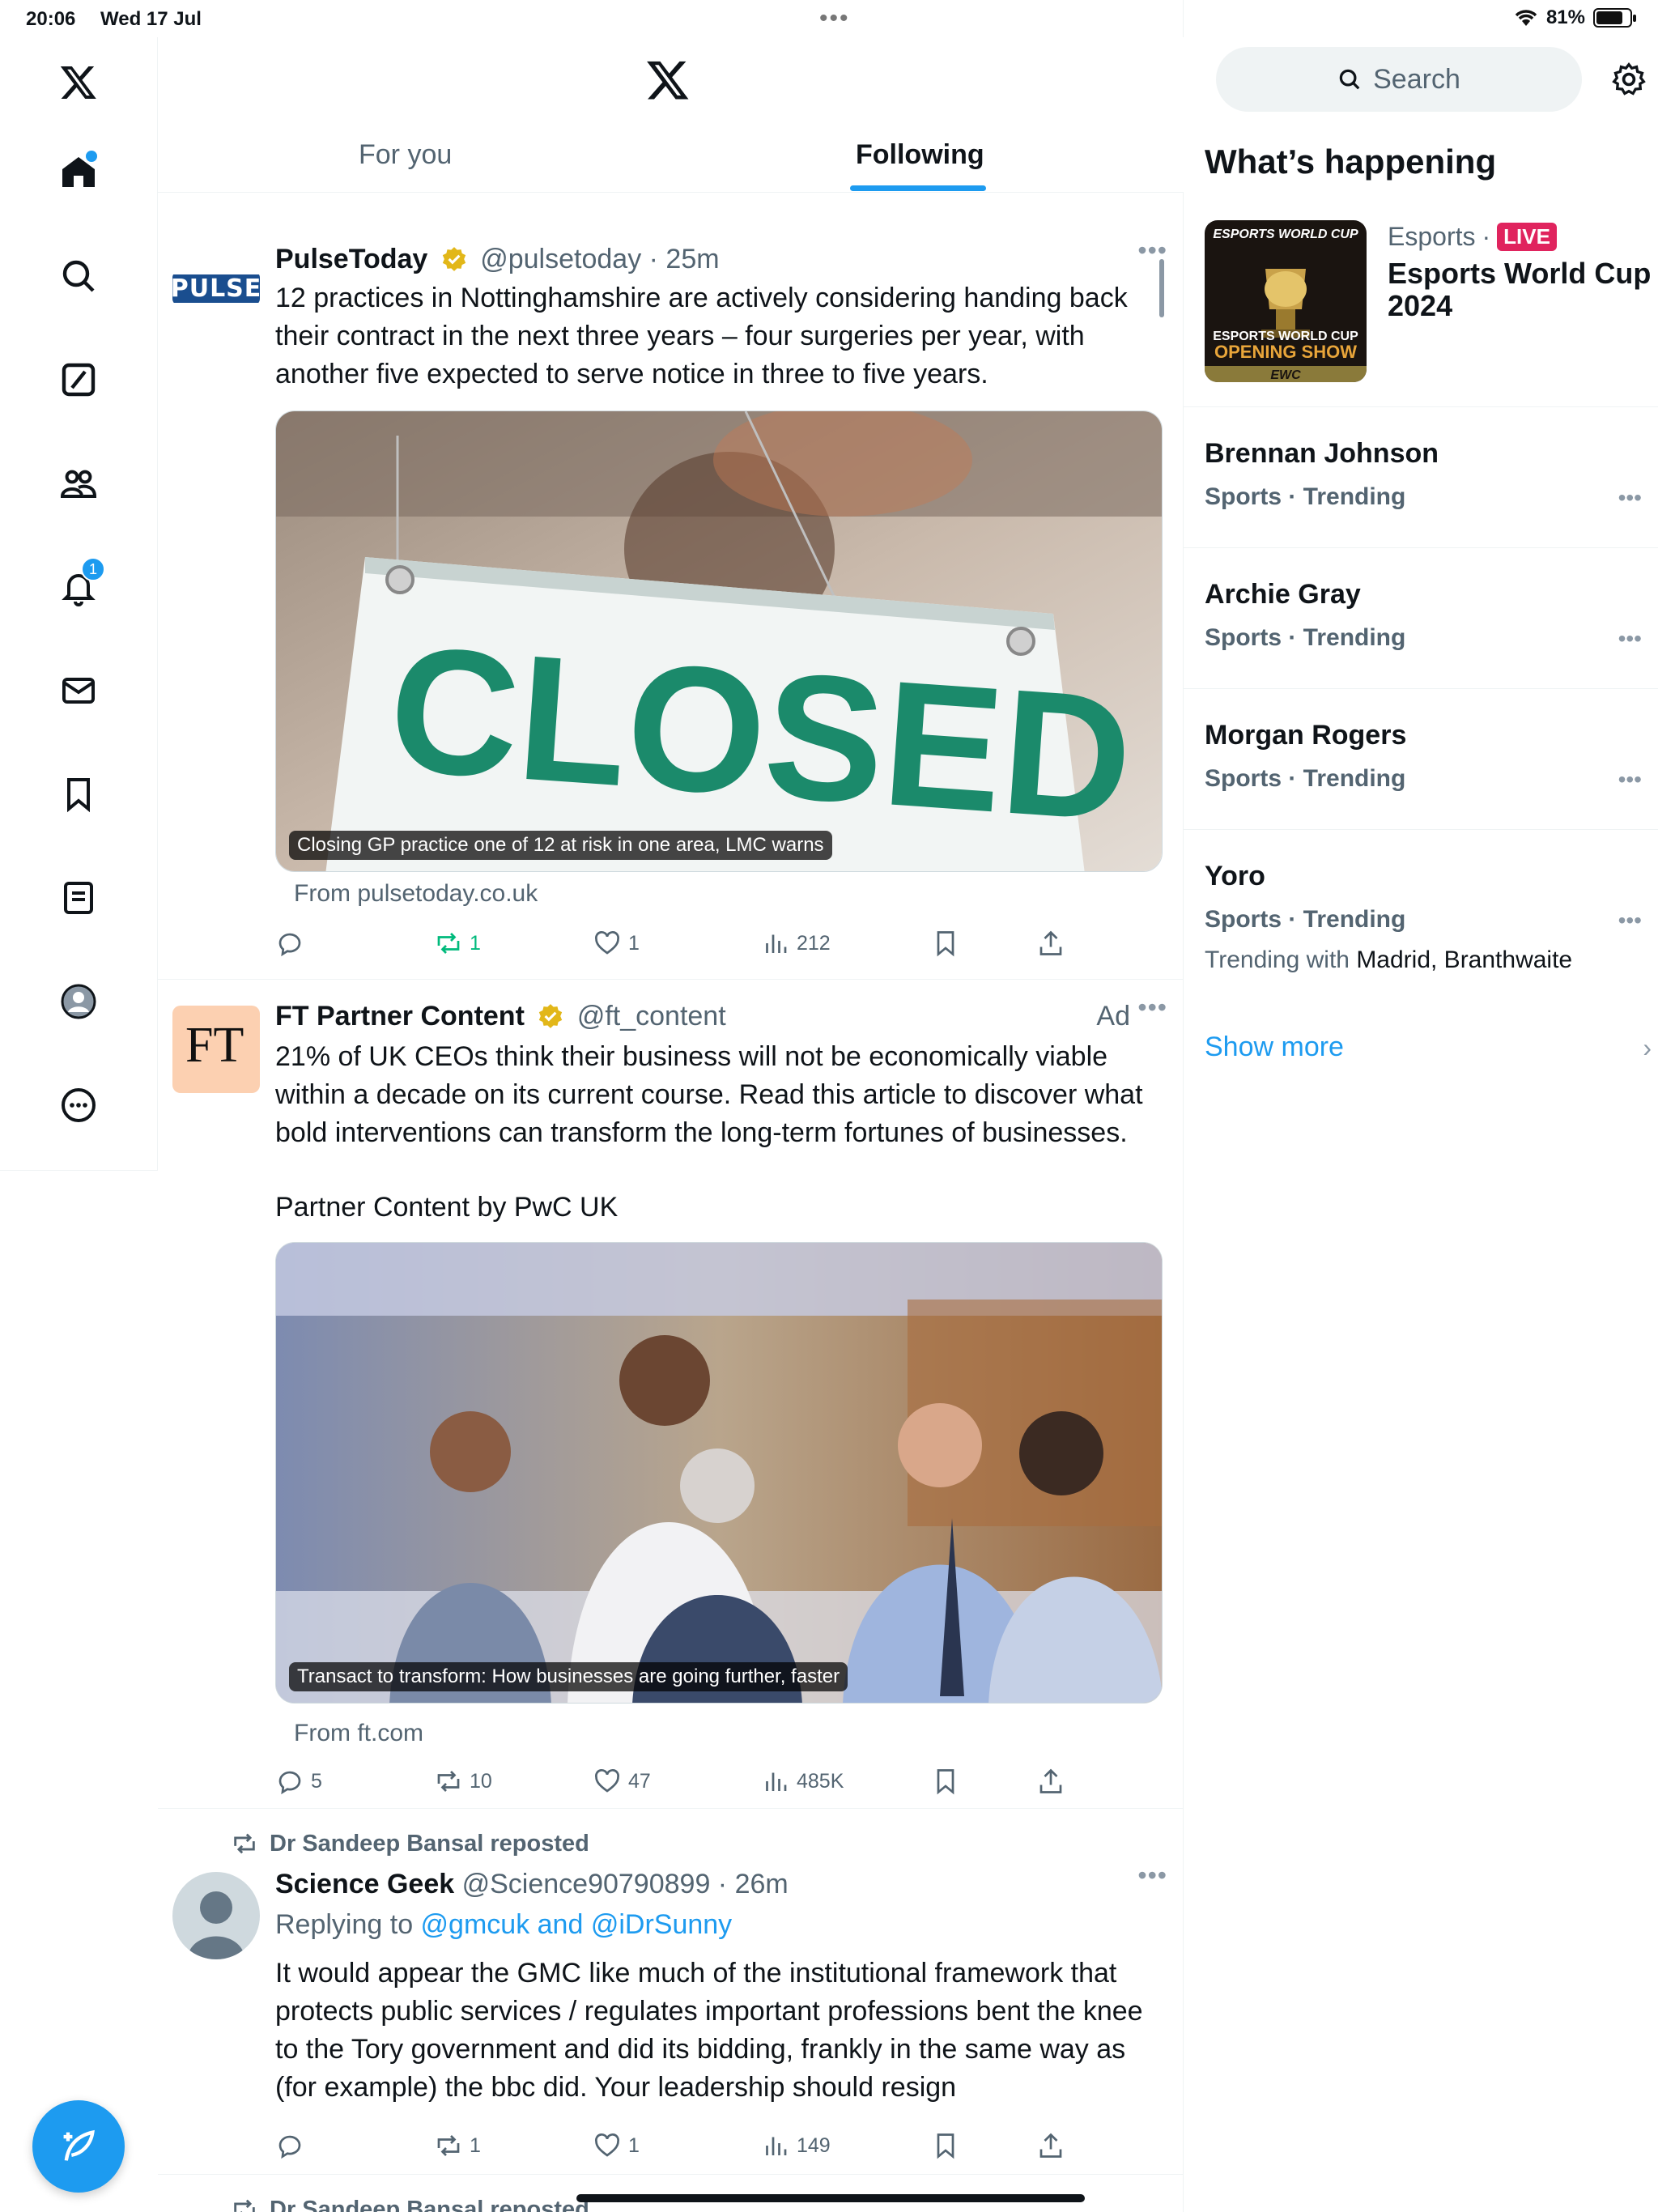 The image size is (1658, 2212). Describe the element at coordinates (78, 2147) in the screenshot. I see `compose-post-button` at that location.